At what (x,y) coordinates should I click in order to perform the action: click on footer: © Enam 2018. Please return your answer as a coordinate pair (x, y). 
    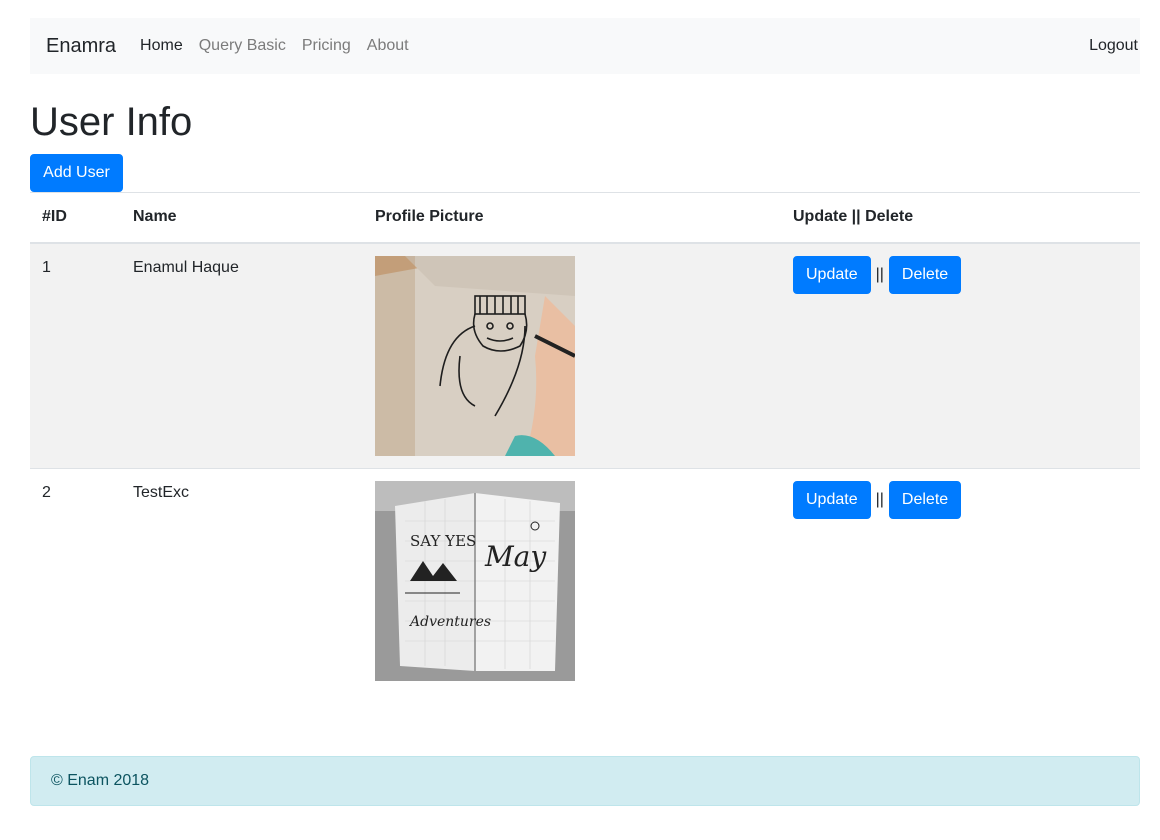
    Looking at the image, I should click on (585, 781).